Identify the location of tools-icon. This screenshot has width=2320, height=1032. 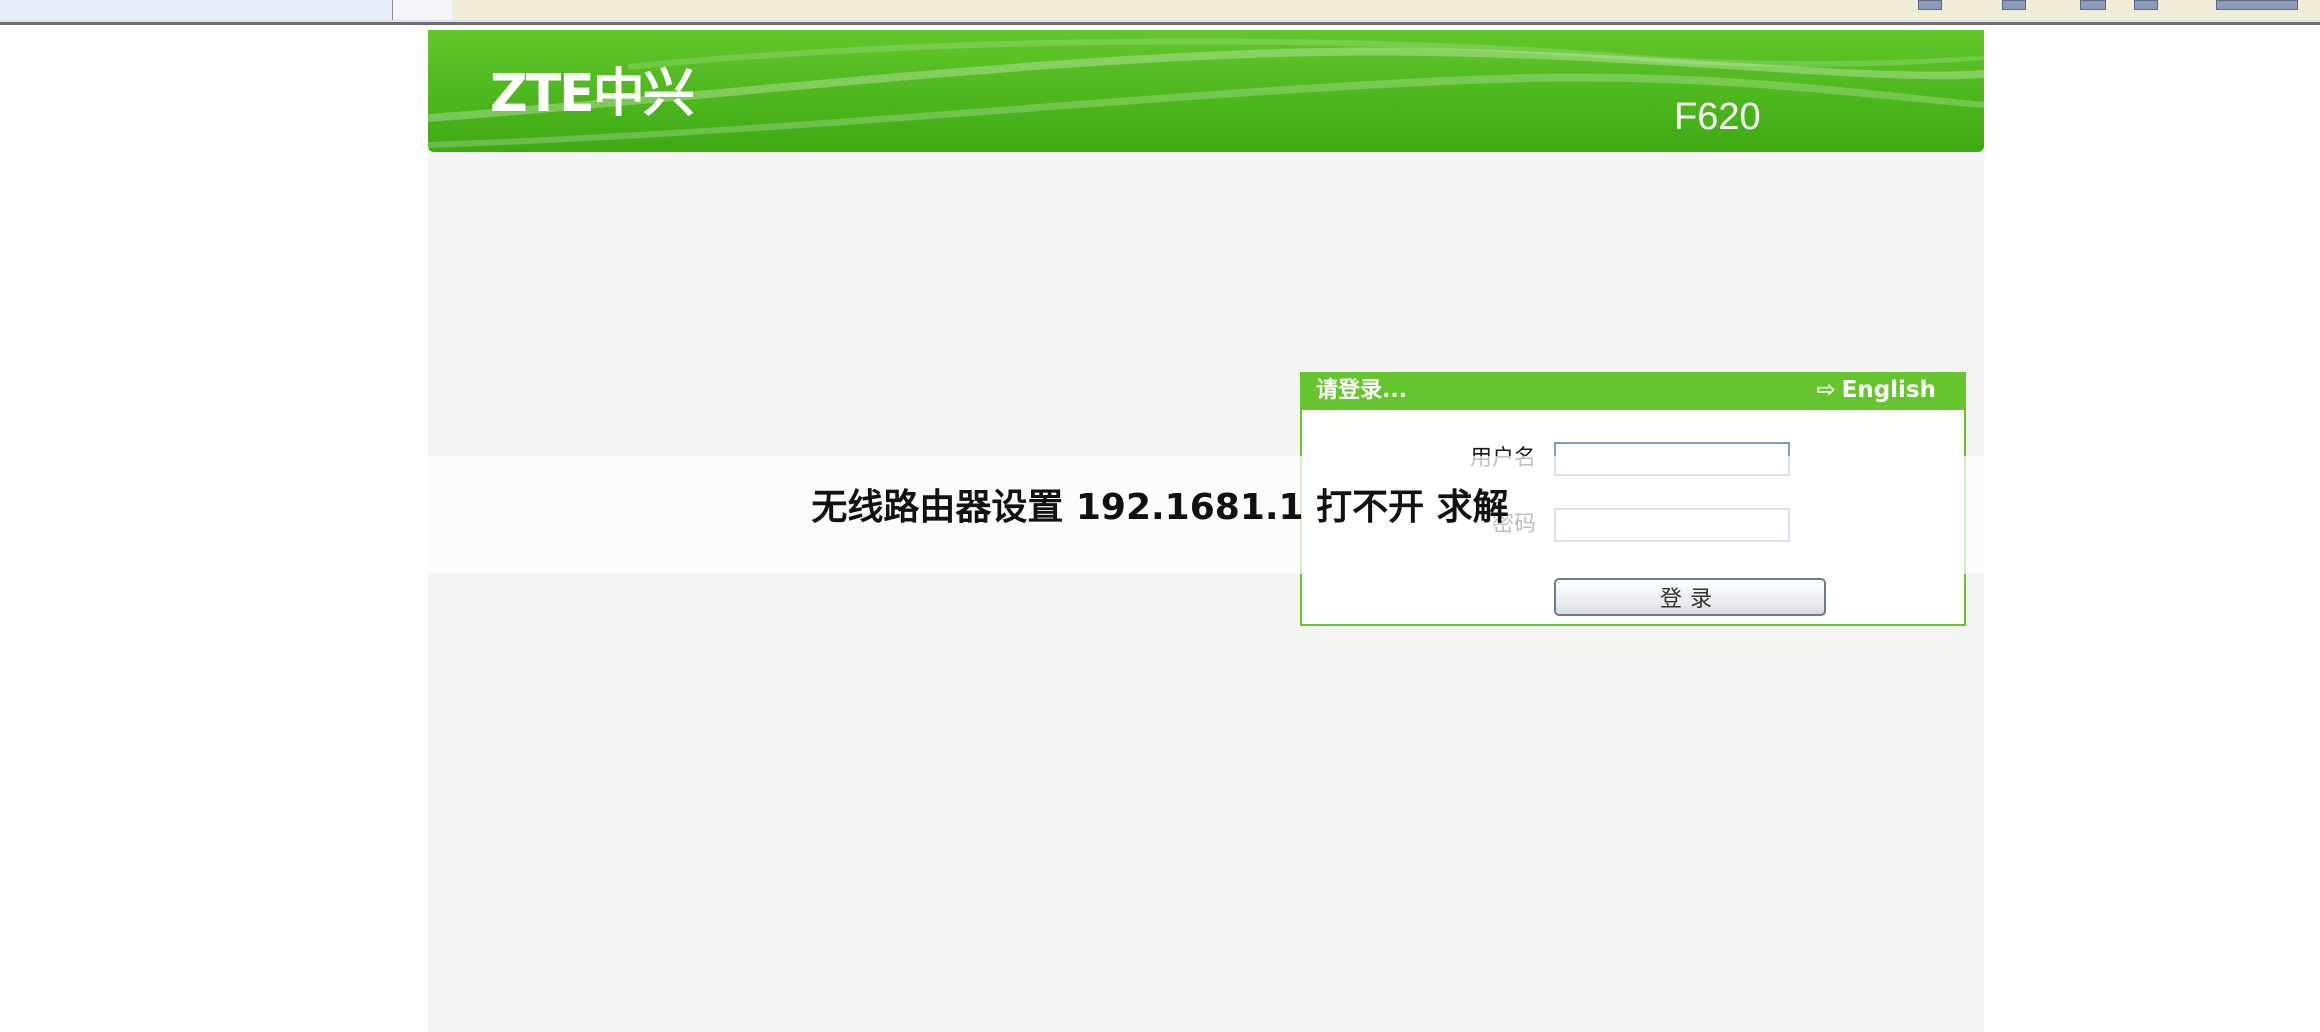
(2146, 5).